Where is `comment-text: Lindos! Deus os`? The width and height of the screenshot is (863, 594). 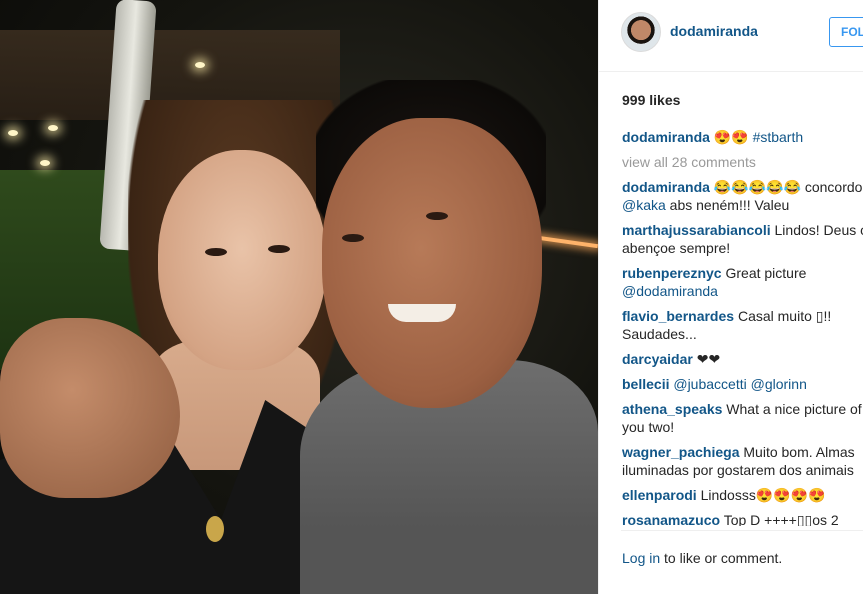 comment-text: Lindos! Deus os is located at coordinates (818, 230).